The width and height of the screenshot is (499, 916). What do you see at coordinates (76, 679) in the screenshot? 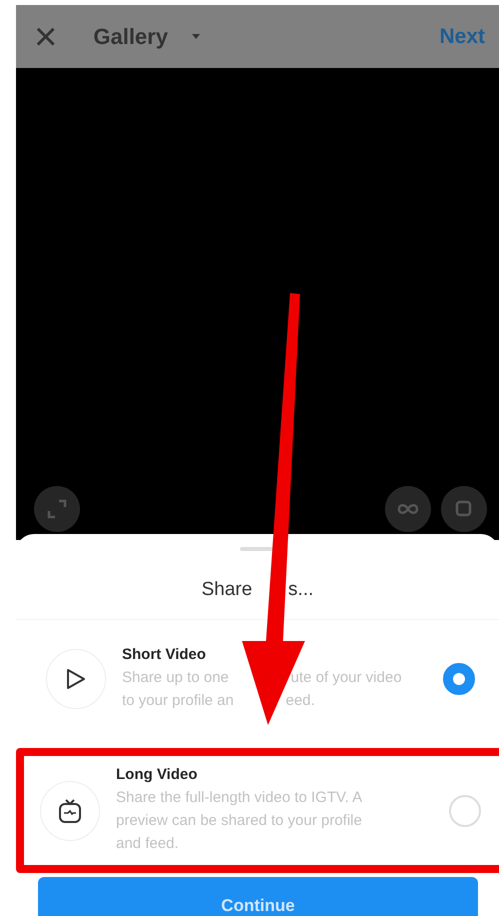
I see `play-icon` at bounding box center [76, 679].